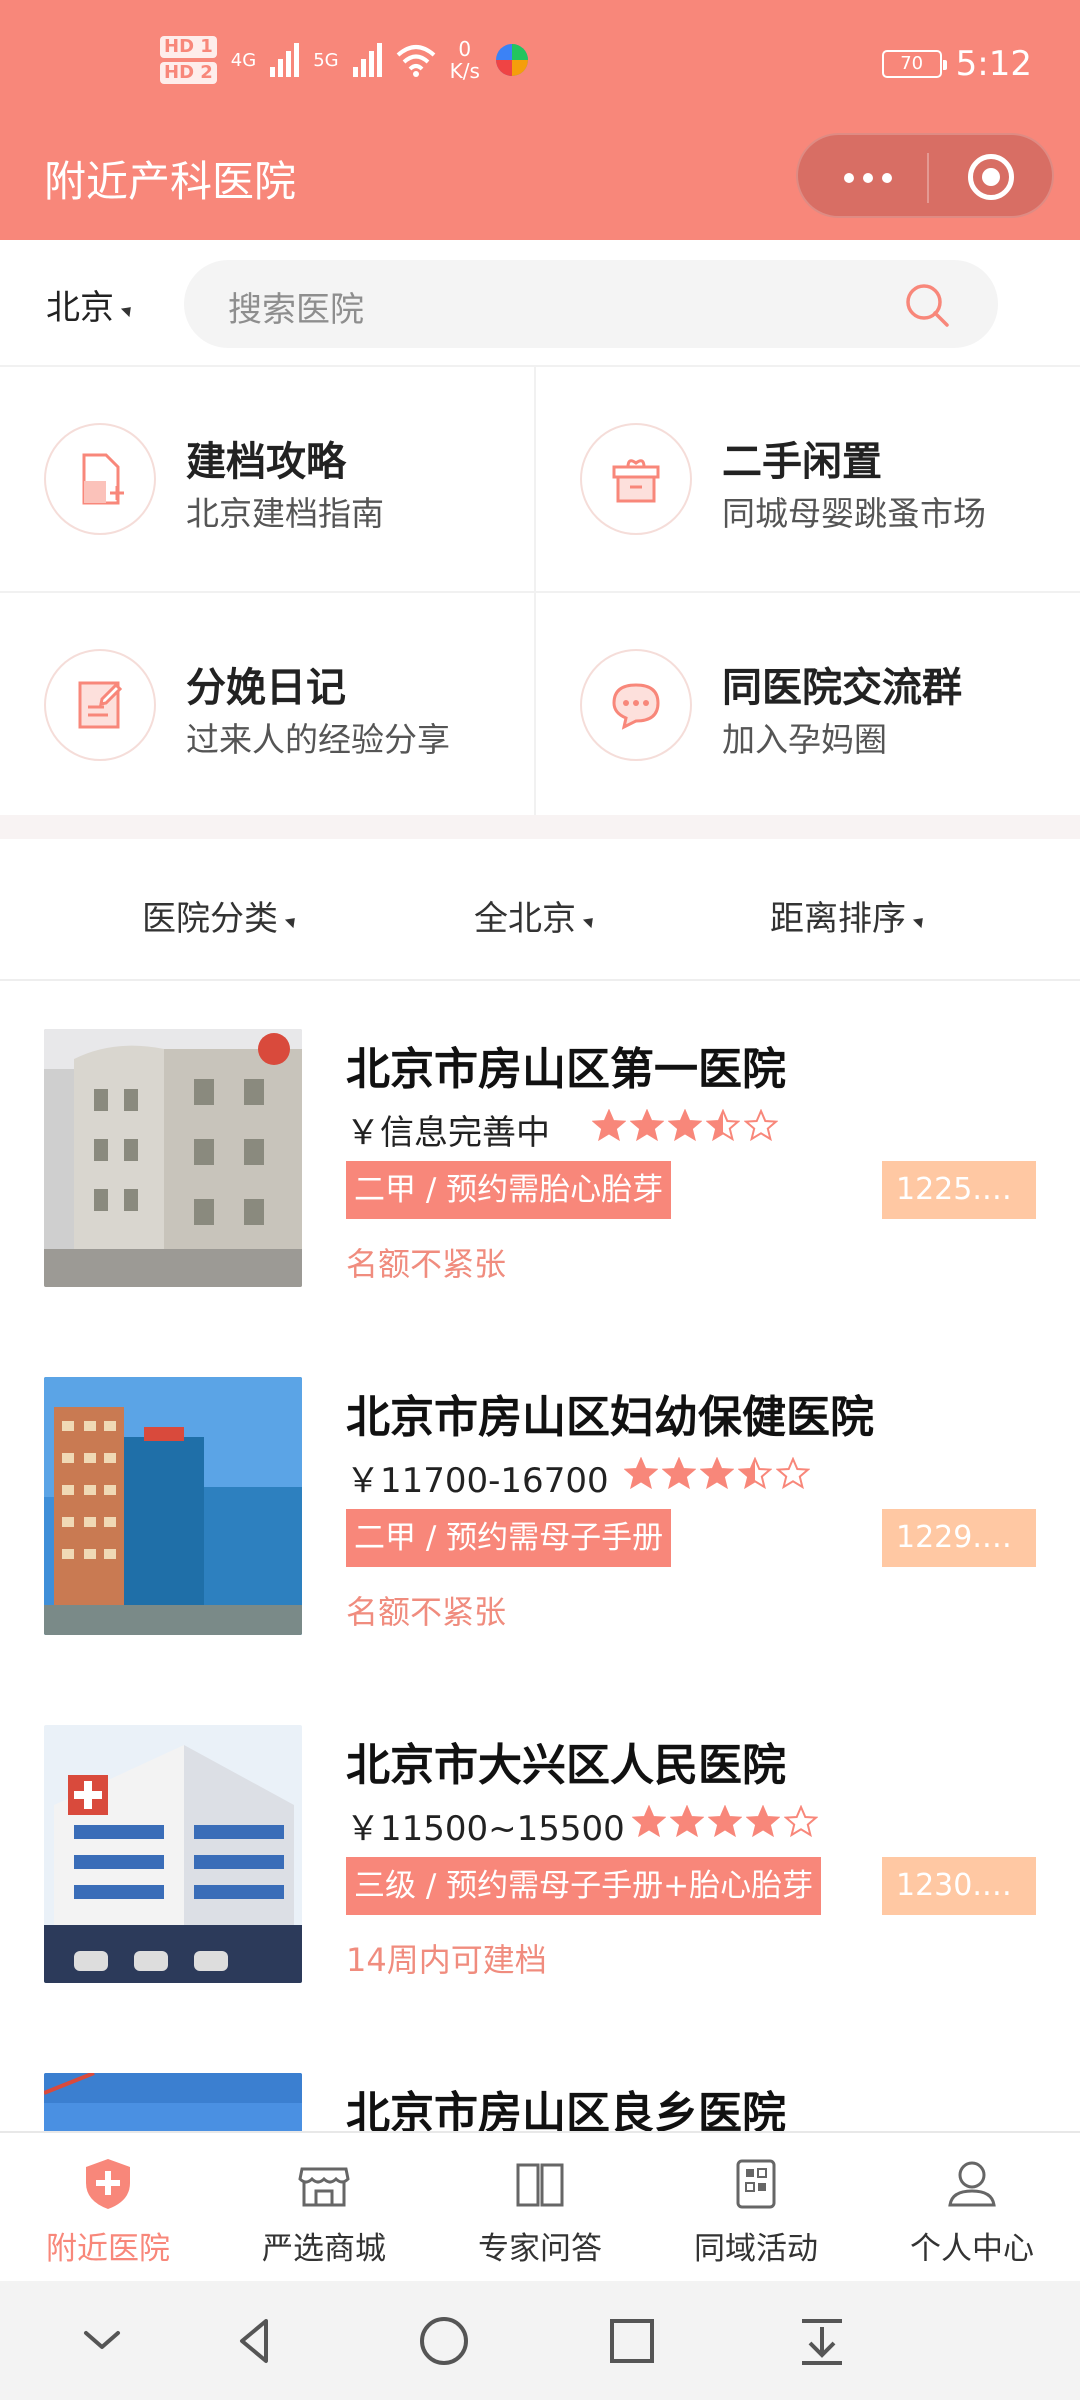  What do you see at coordinates (927, 305) in the screenshot?
I see `search-icon` at bounding box center [927, 305].